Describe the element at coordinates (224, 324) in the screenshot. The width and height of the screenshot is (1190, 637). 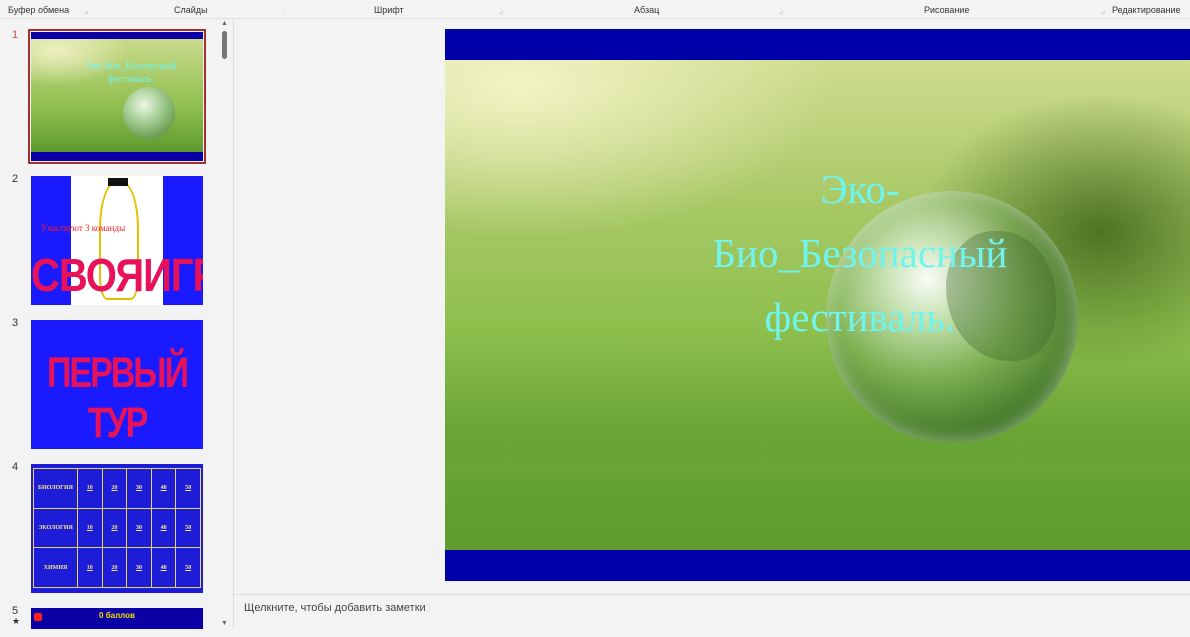
I see `thumbnails-scrollbar: ▲ ▼` at that location.